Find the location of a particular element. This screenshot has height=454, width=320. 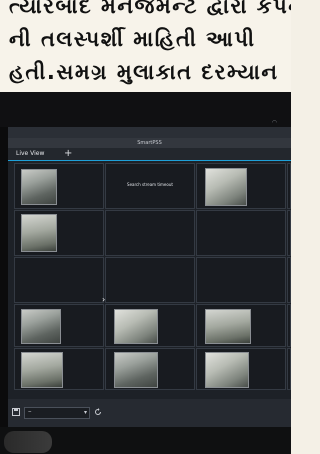

app-title: SmartPSS is located at coordinates (149, 143).